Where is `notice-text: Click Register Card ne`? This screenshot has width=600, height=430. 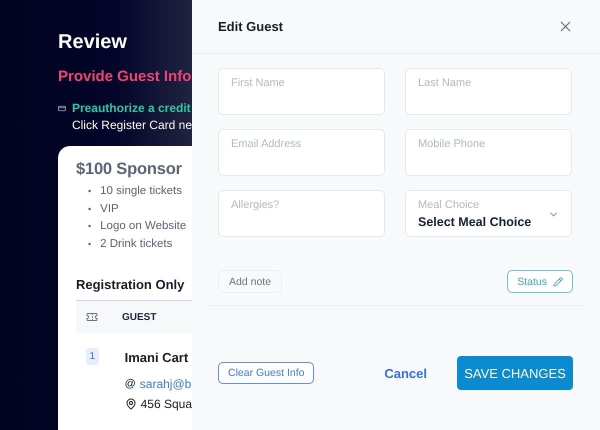
notice-text: Click Register Card ne is located at coordinates (132, 125).